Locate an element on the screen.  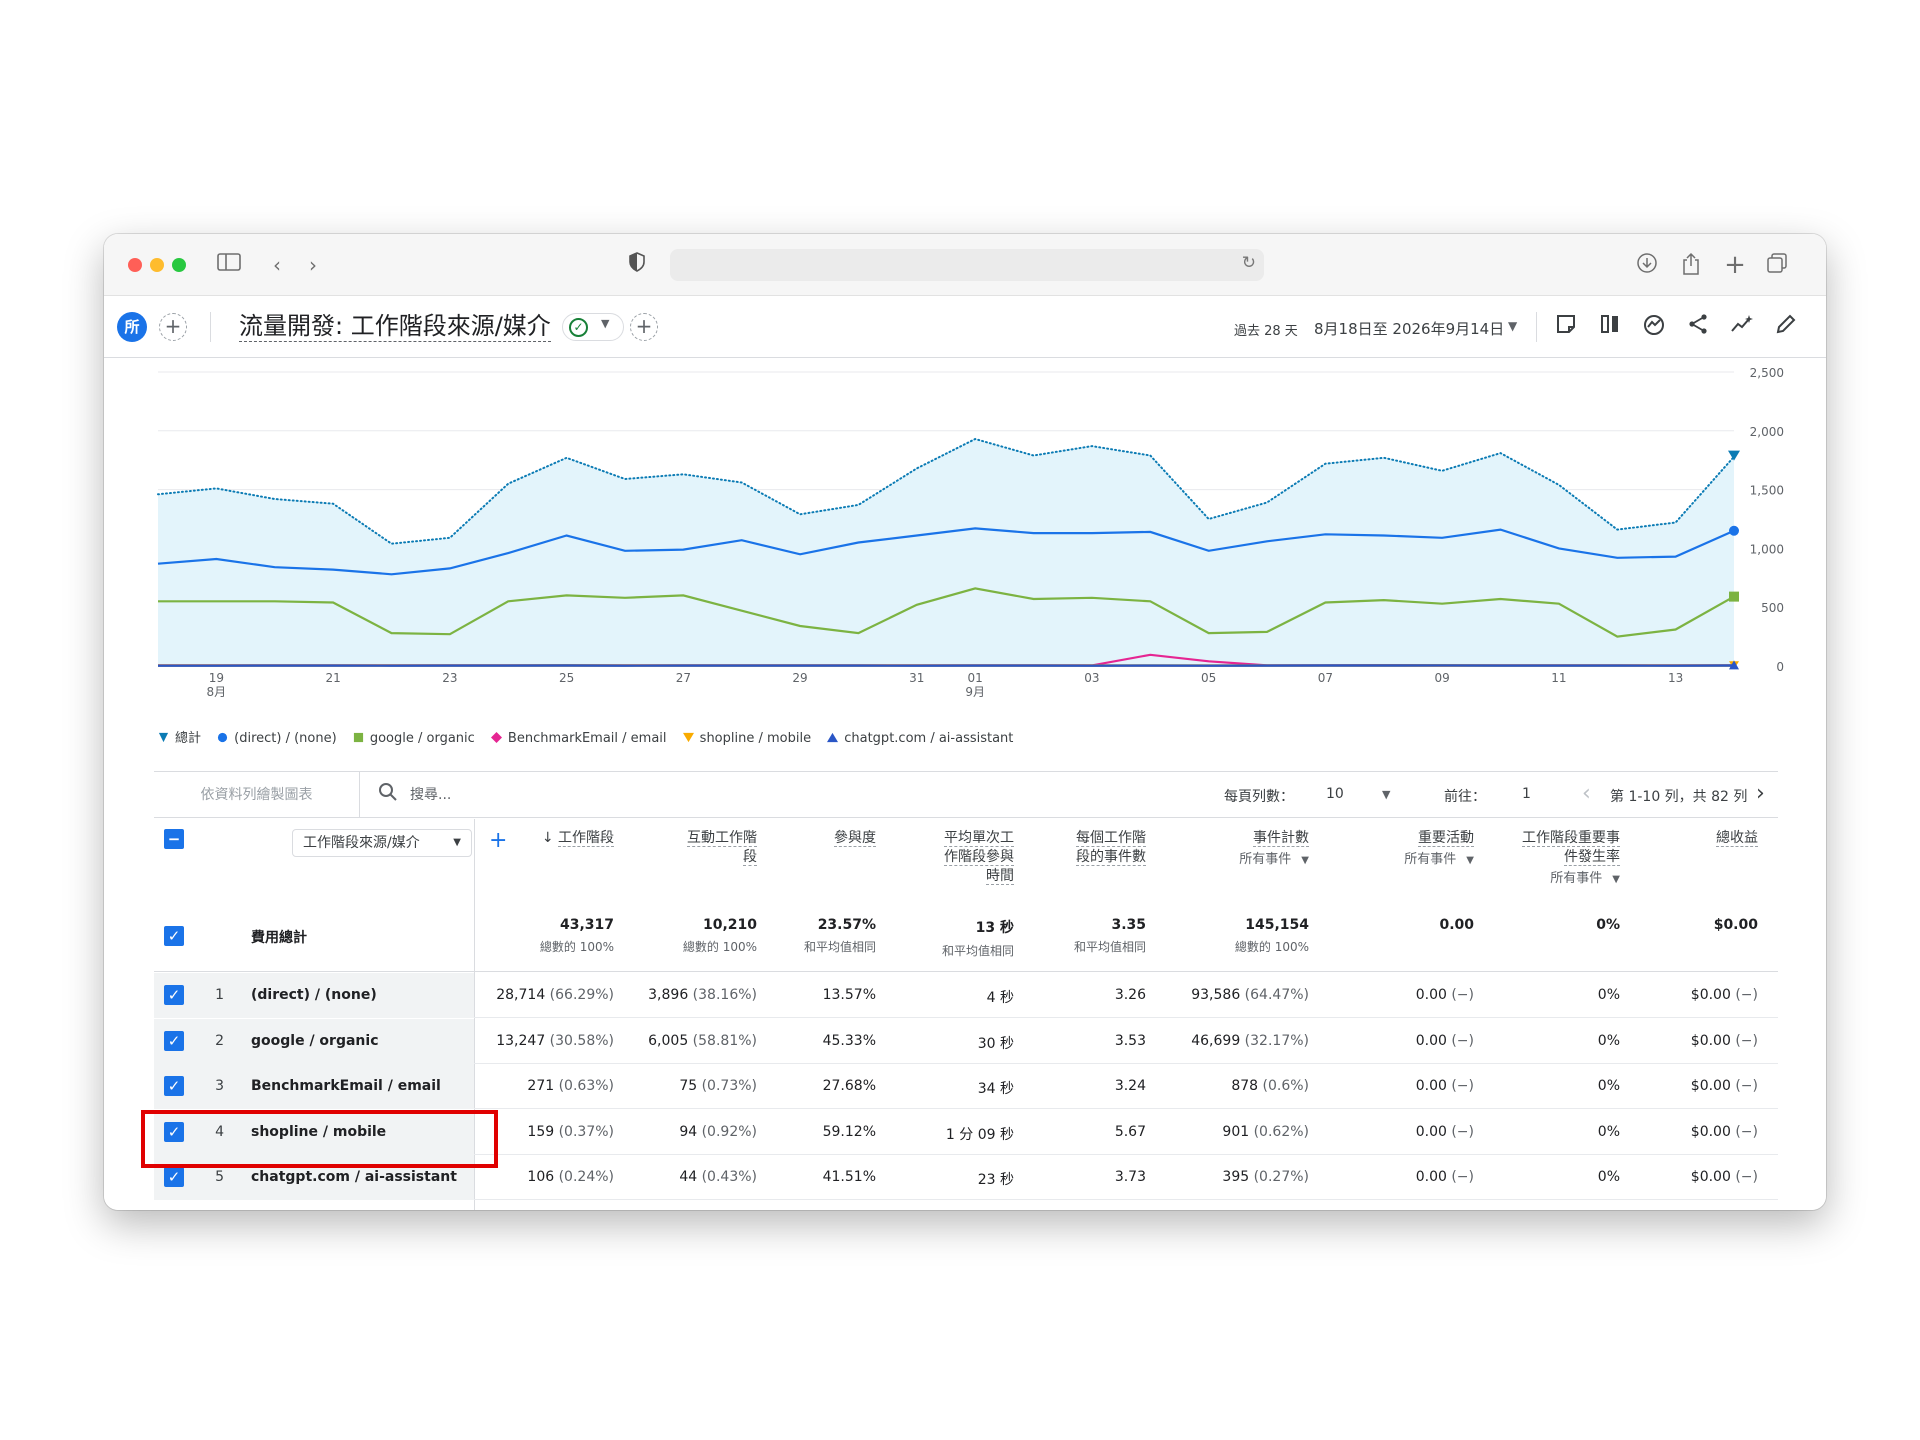
metric-value: 41.51% is located at coordinates (849, 1177).